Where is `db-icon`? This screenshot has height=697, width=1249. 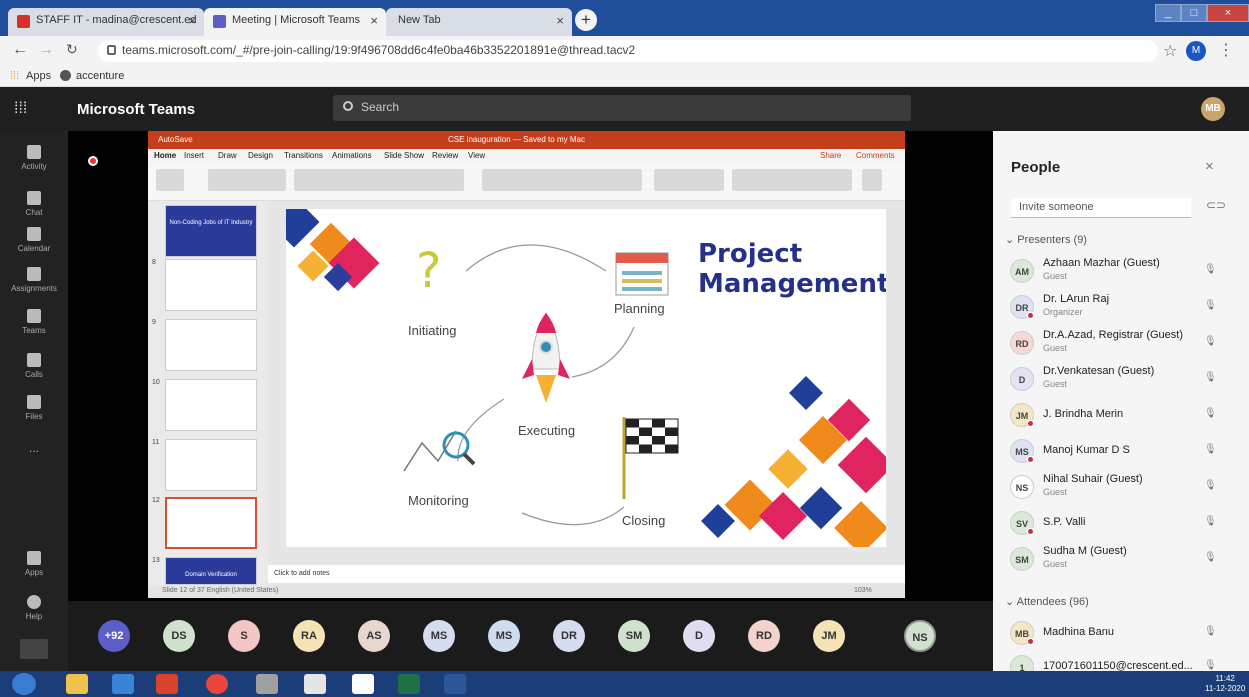
db-icon is located at coordinates (267, 684).